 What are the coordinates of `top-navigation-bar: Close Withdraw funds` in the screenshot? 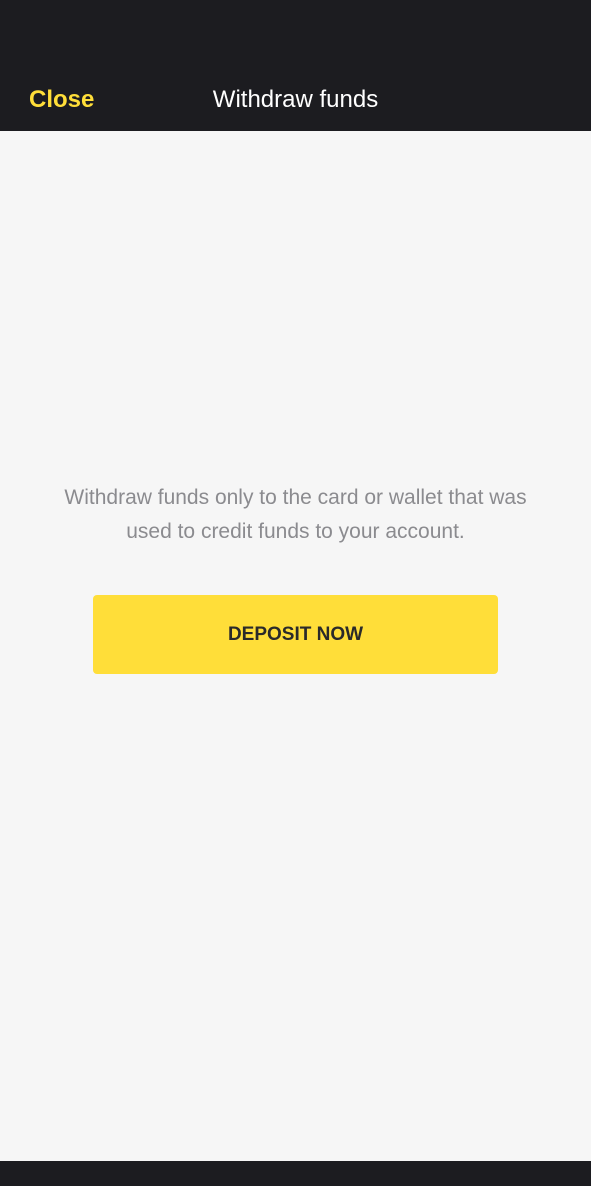 It's located at (295, 65).